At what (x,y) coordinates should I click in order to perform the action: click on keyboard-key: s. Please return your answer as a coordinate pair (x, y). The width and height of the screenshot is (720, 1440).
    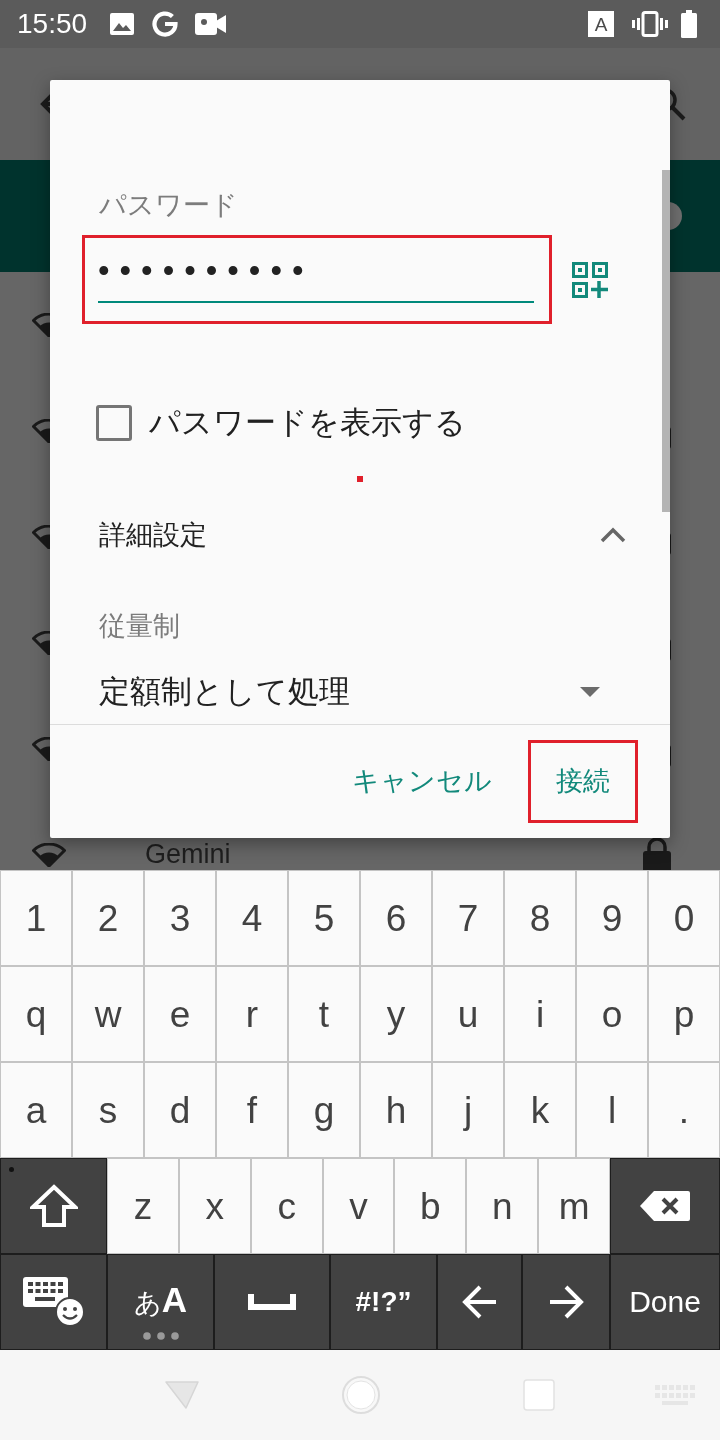
    Looking at the image, I should click on (108, 1110).